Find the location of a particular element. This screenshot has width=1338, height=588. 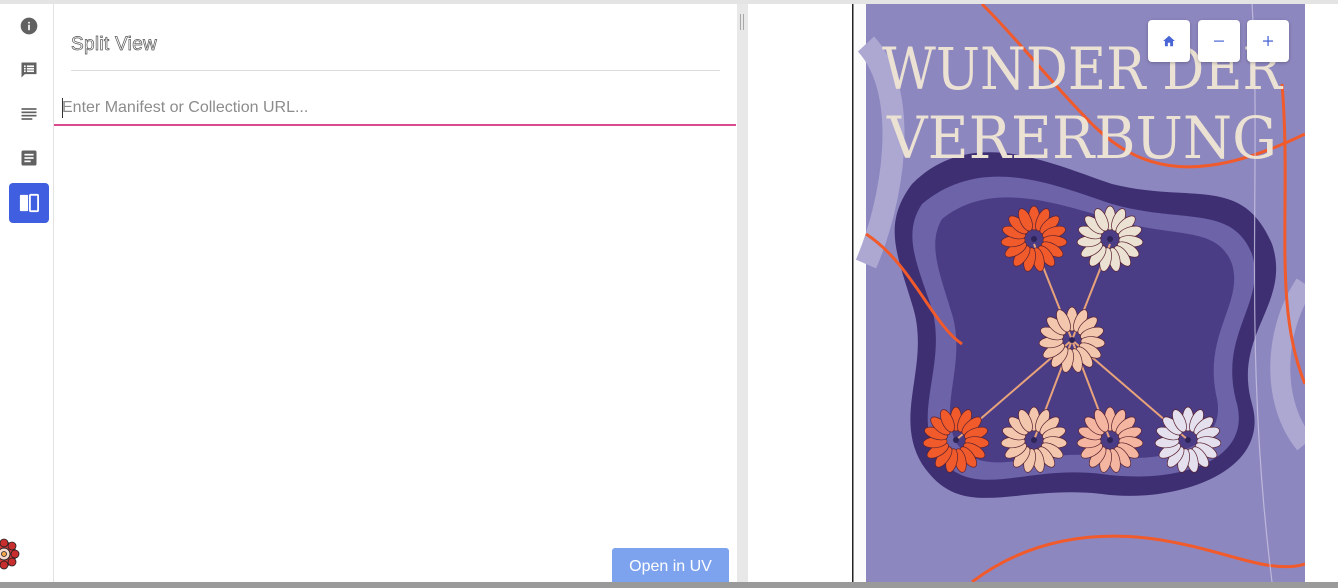

sidebar is located at coordinates (27, 293).